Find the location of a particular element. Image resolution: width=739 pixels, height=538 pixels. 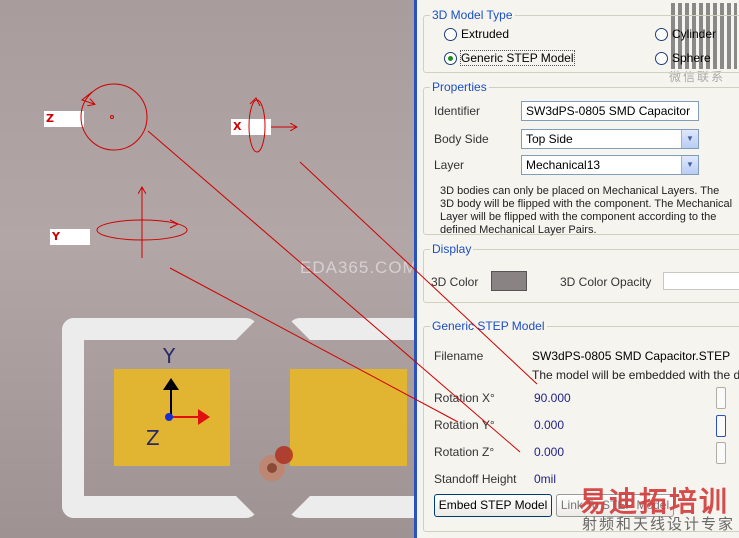

3d-color-opacity-label: 3D Color Opacity is located at coordinates (606, 282).